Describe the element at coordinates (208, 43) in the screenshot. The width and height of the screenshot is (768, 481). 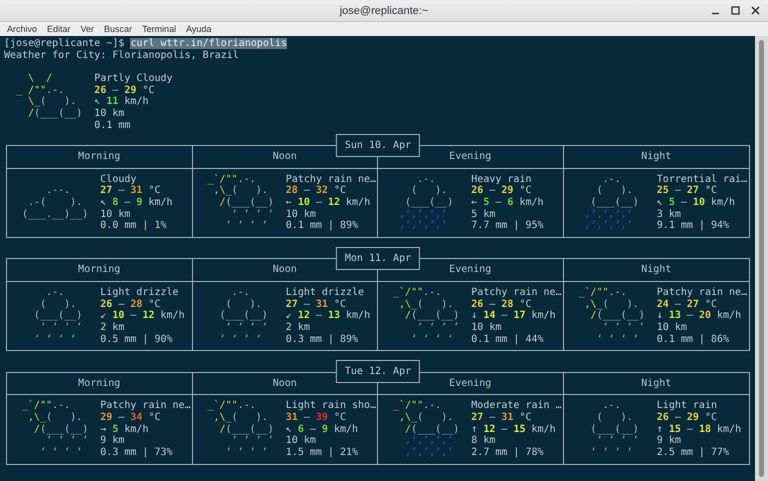
I see `command-text: curl wttr.in/florianopolis` at that location.